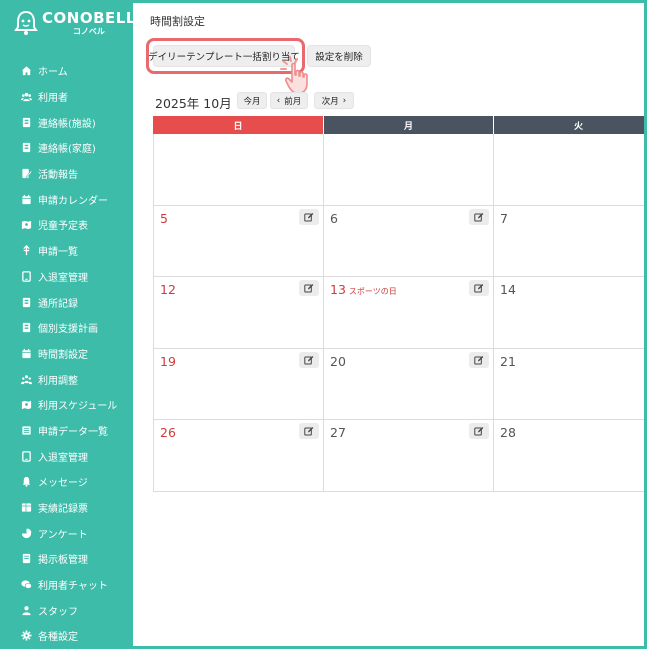 This screenshot has width=647, height=649. I want to click on delete-settings-button: 設定を削除, so click(339, 56).